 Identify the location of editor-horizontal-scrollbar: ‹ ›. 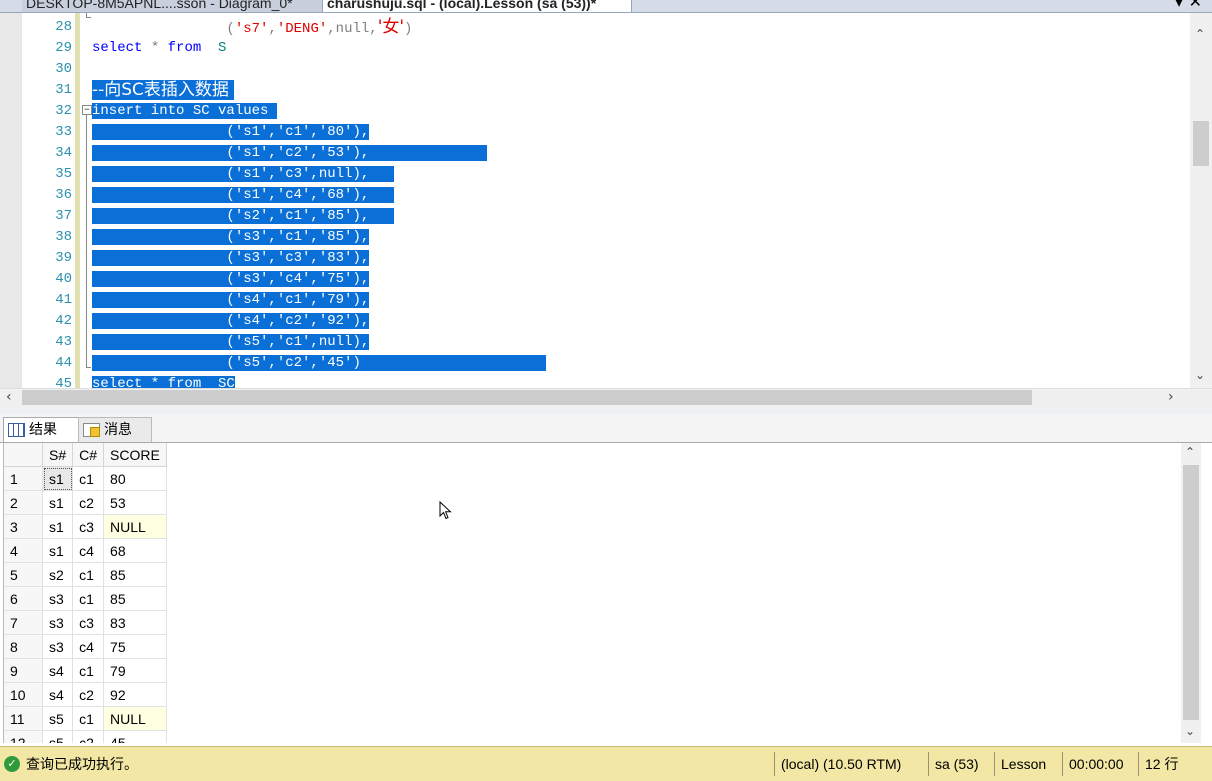
(606, 397).